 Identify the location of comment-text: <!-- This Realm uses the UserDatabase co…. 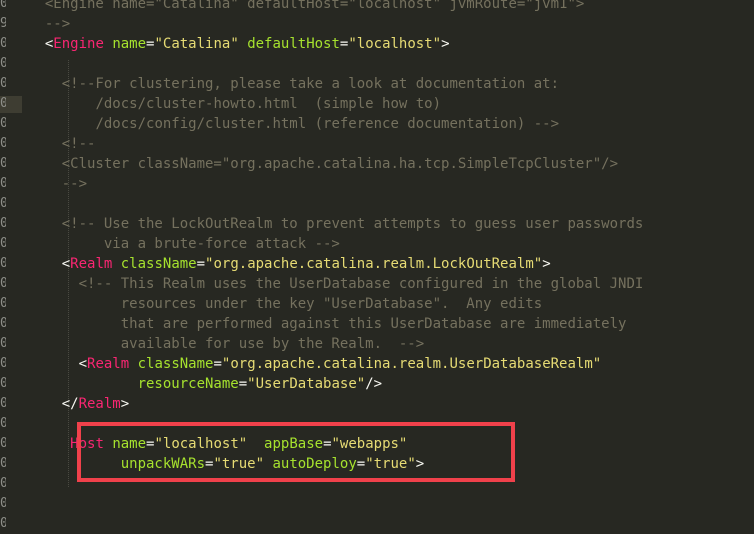
(361, 284).